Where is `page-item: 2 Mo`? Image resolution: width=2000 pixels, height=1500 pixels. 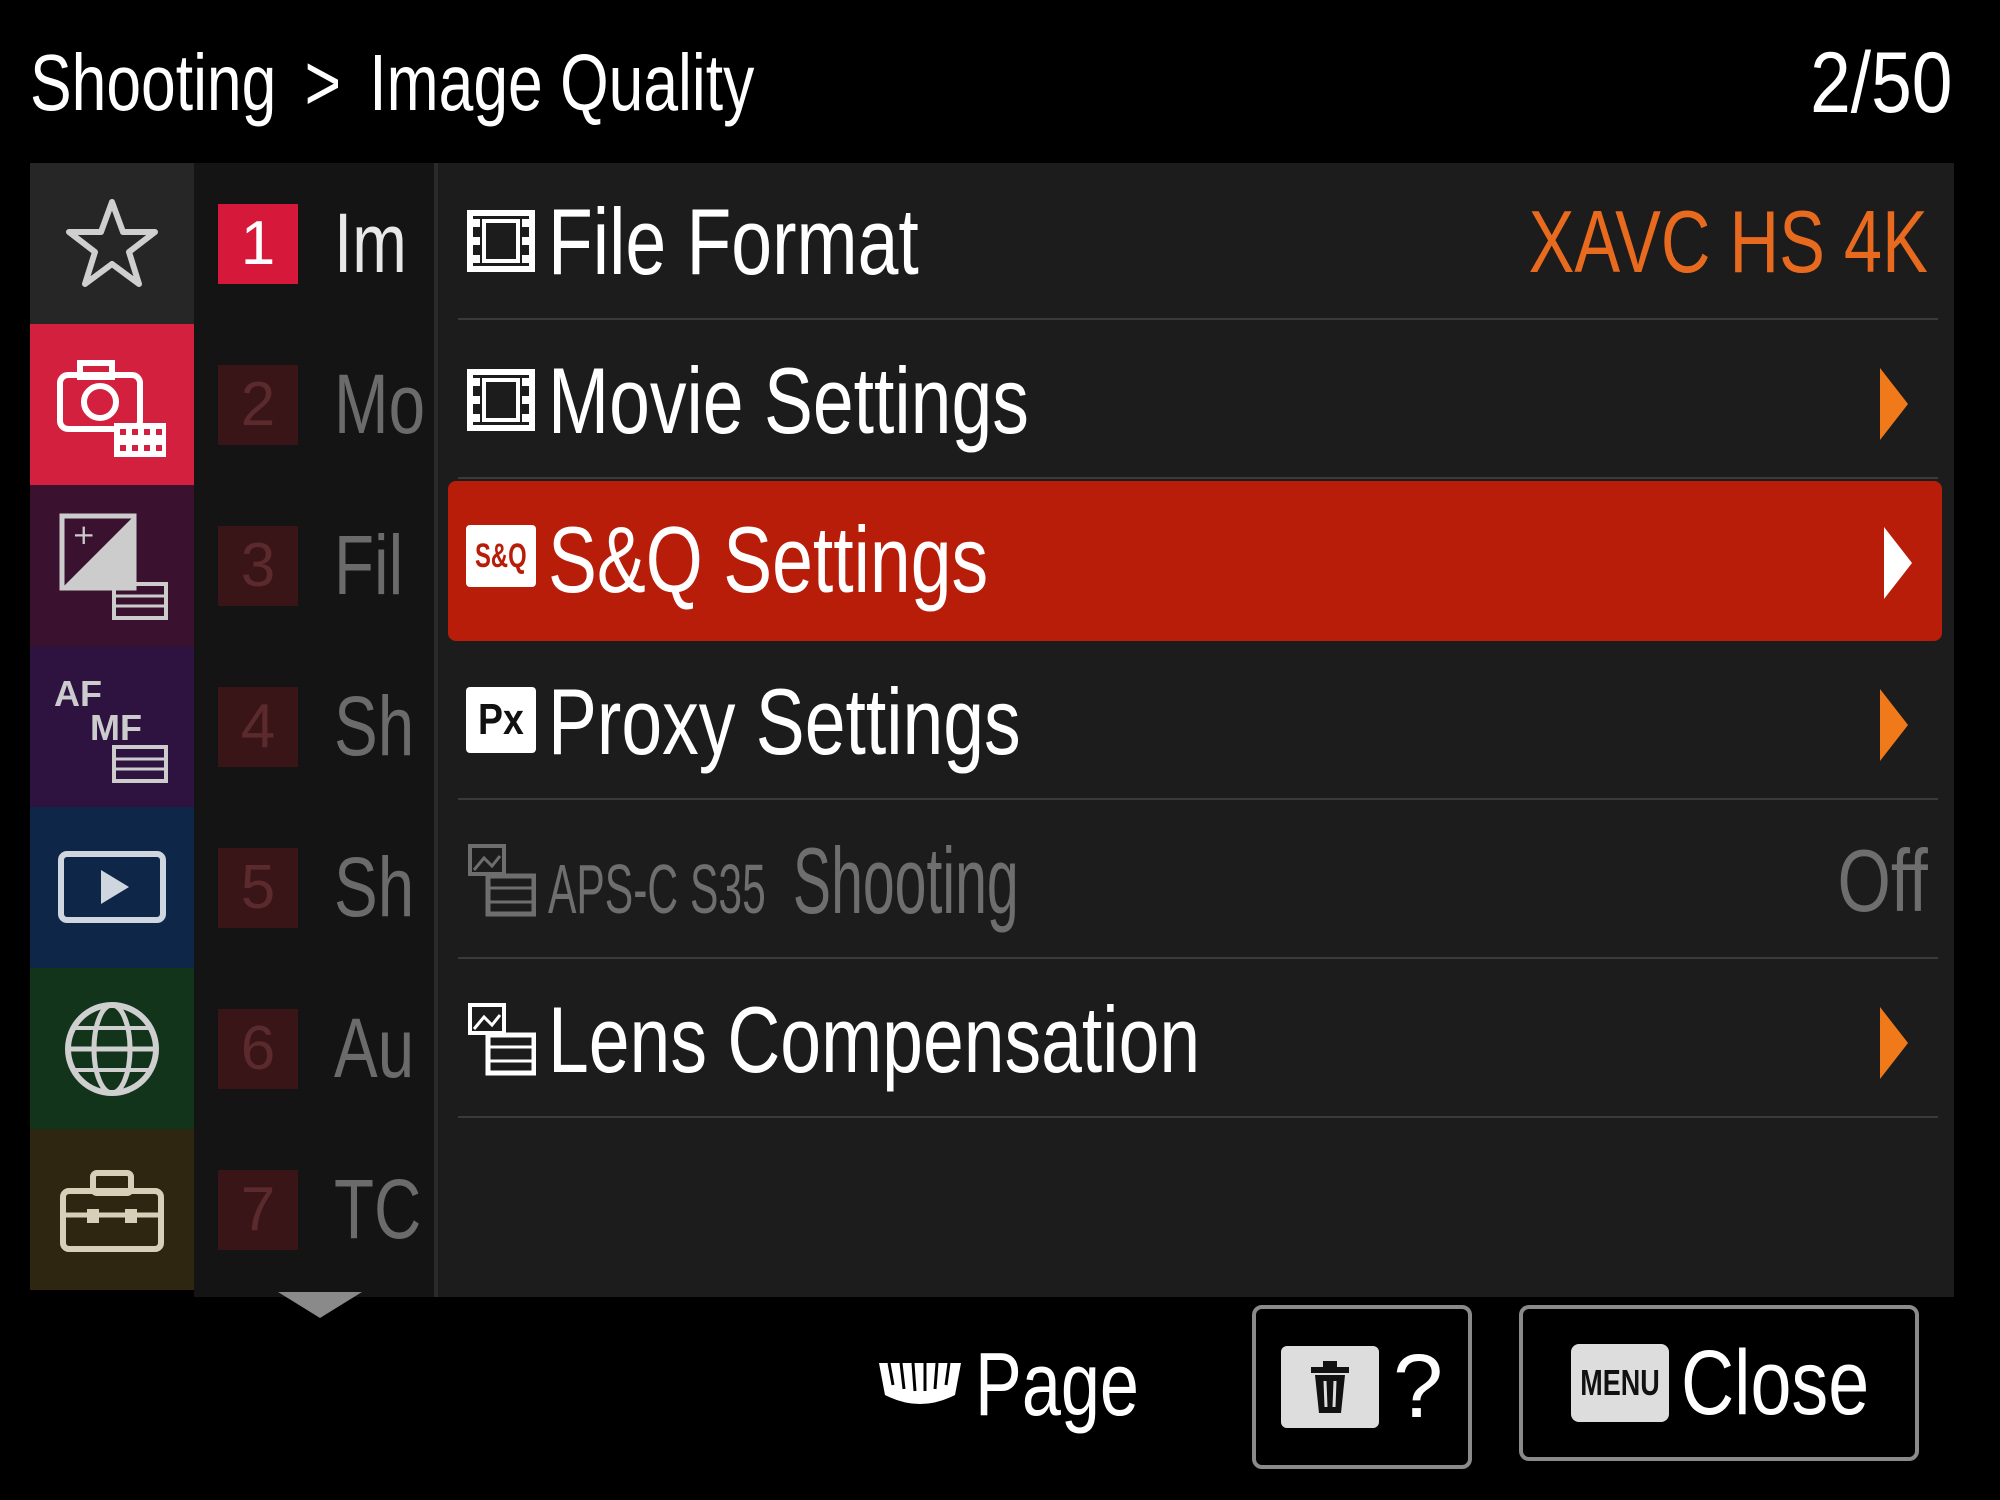
page-item: 2 Mo is located at coordinates (326, 404).